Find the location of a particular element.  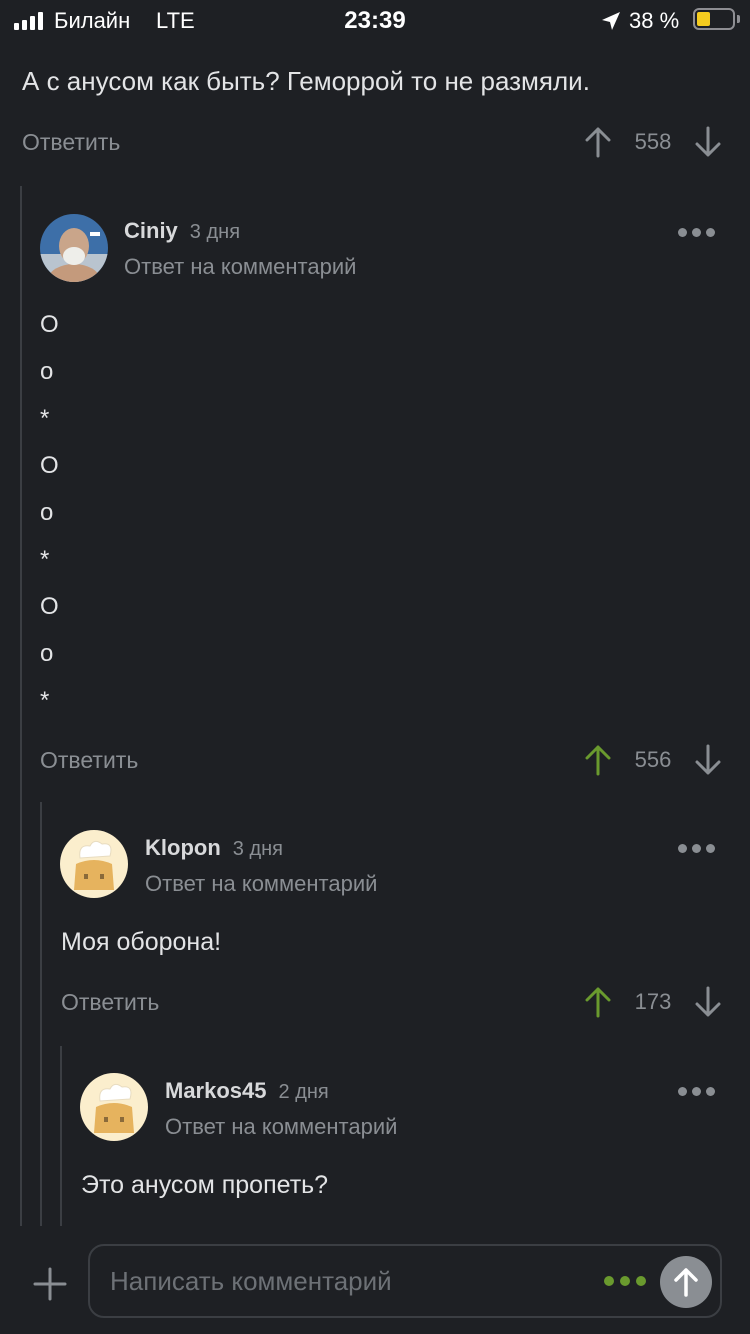

comment-header: Ciniy 3 дня is located at coordinates (182, 231).